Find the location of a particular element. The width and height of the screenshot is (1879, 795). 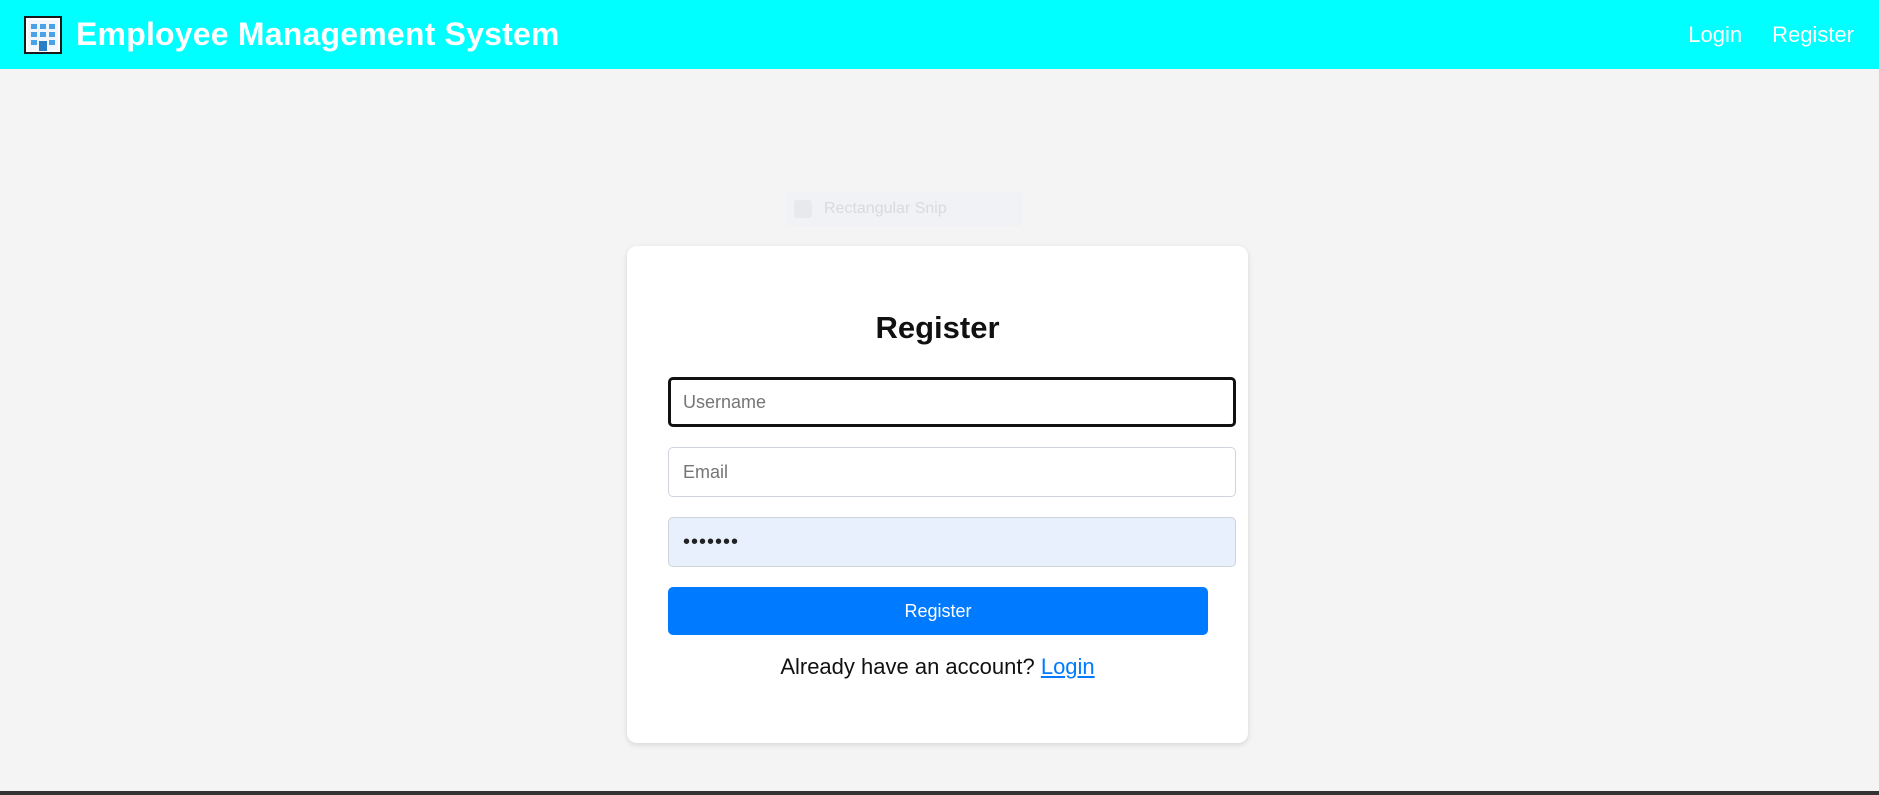

snip-label: Rectangular Snip is located at coordinates (885, 208).